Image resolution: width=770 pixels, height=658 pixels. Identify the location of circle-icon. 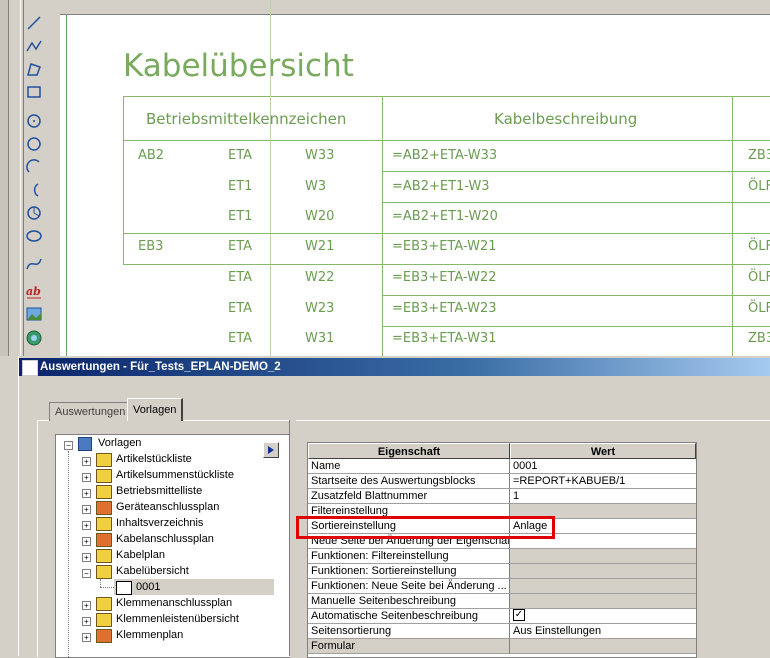
(34, 144).